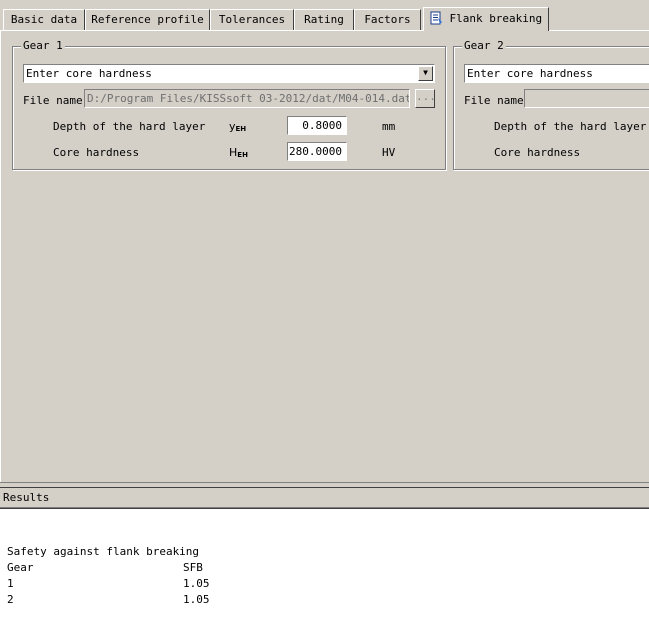 This screenshot has width=649, height=618. What do you see at coordinates (26, 497) in the screenshot?
I see `results-header-text: Results` at bounding box center [26, 497].